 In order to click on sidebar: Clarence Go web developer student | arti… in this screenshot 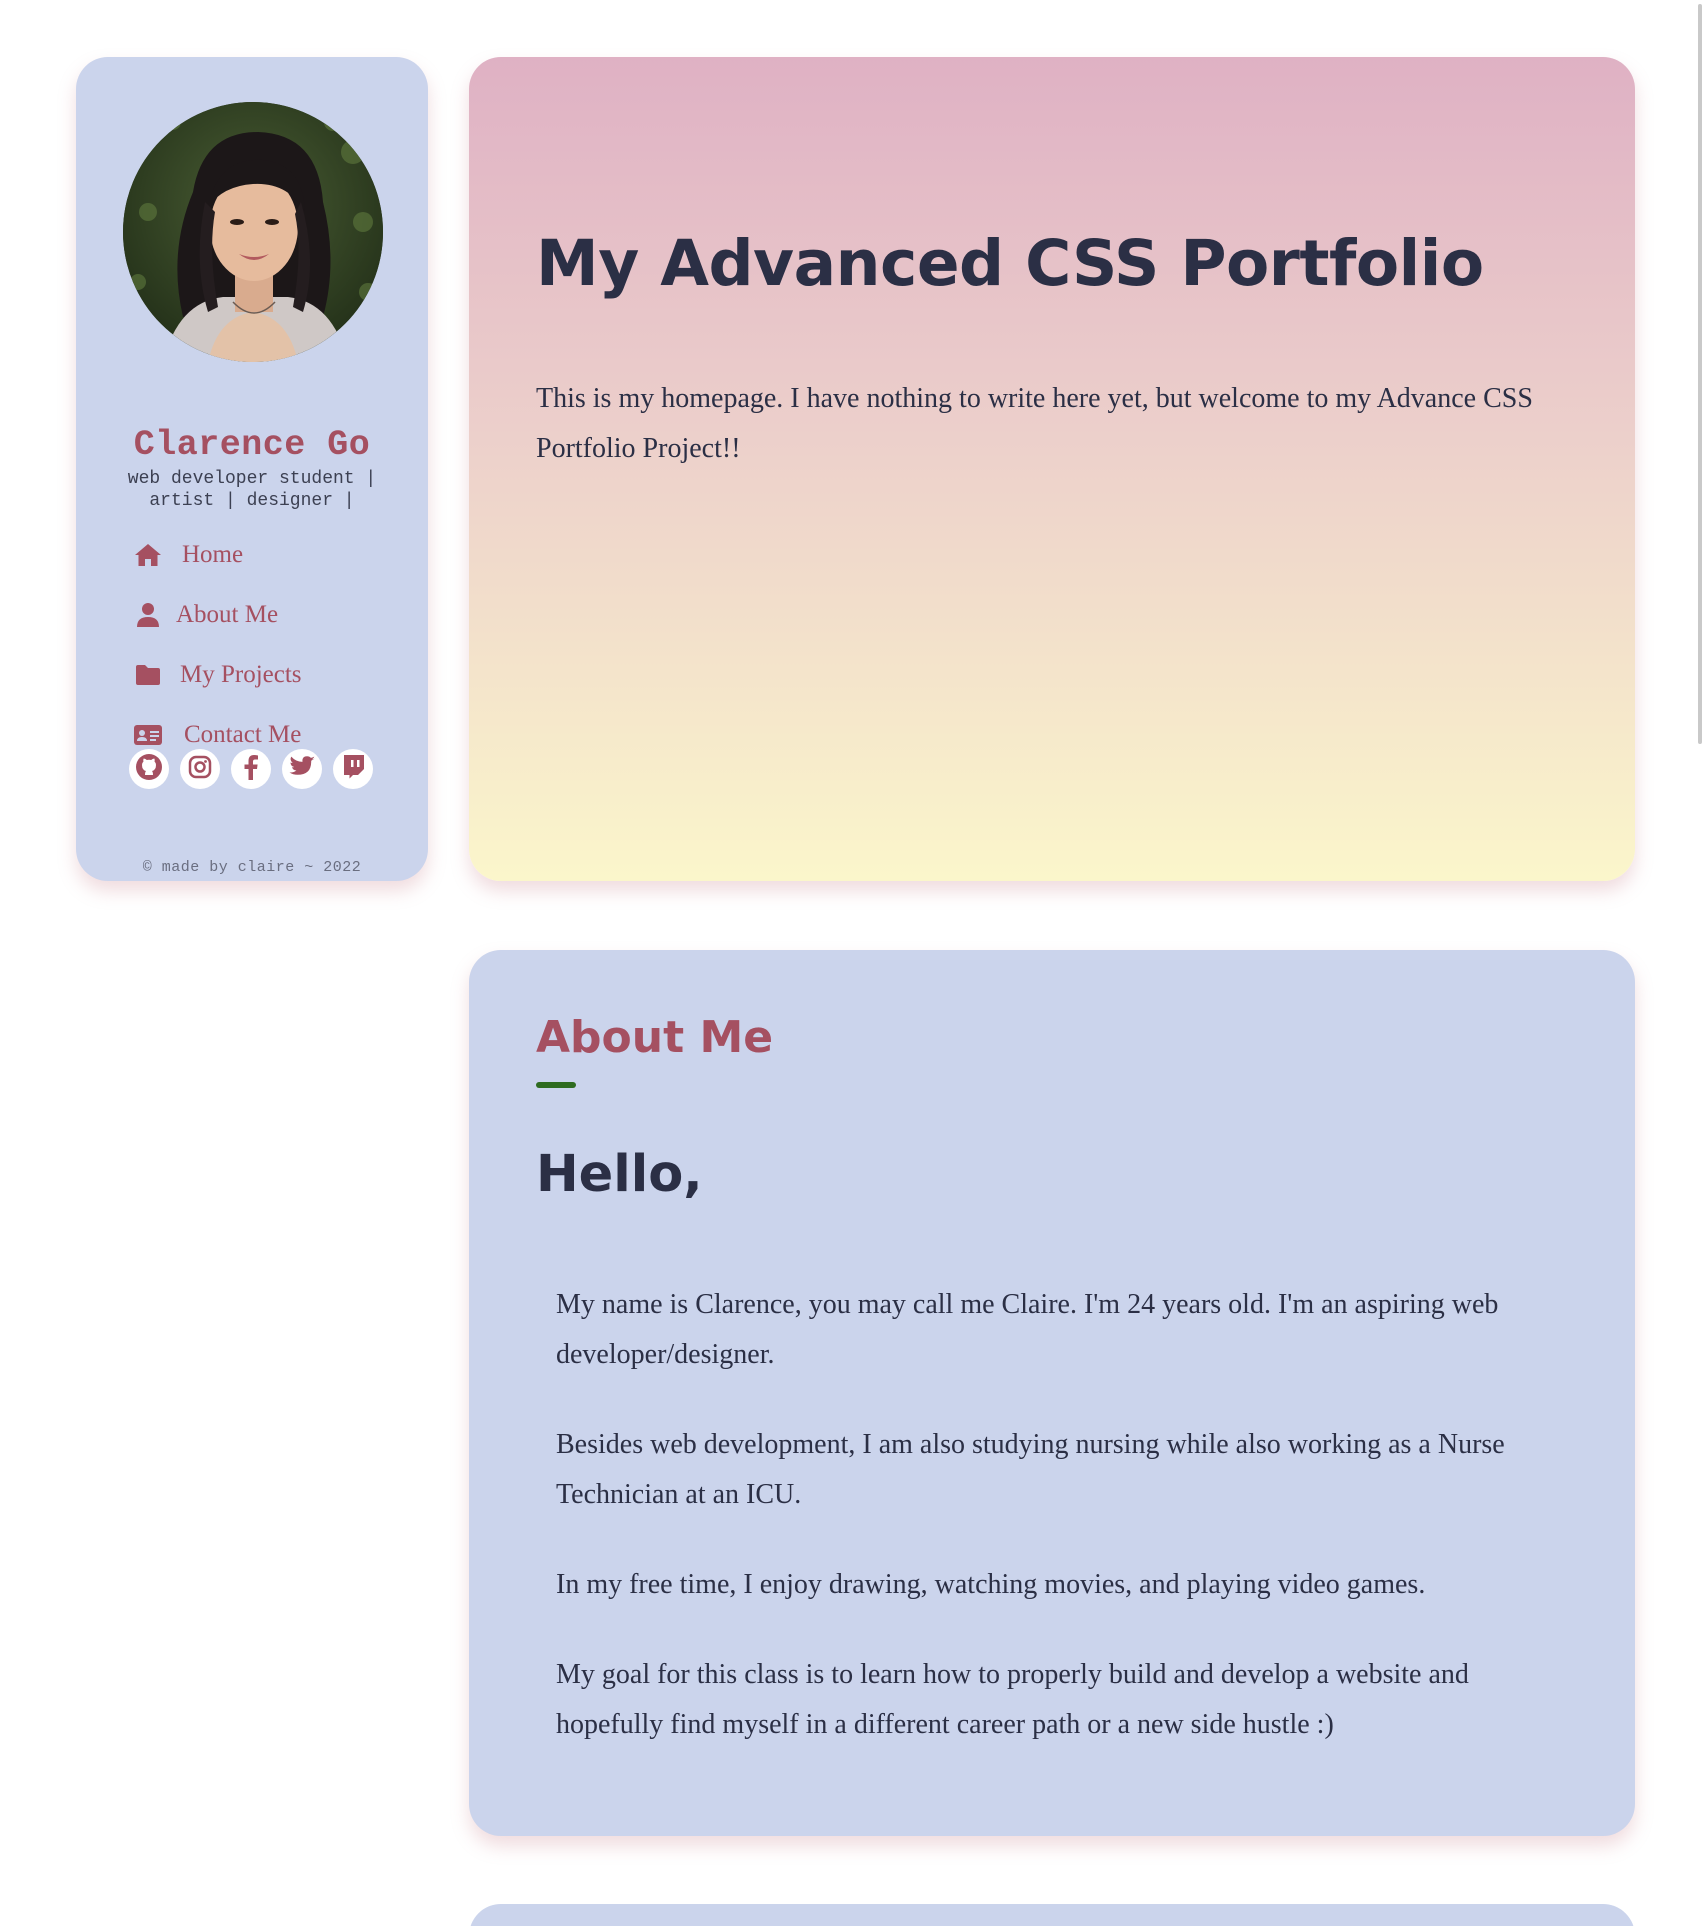, I will do `click(252, 469)`.